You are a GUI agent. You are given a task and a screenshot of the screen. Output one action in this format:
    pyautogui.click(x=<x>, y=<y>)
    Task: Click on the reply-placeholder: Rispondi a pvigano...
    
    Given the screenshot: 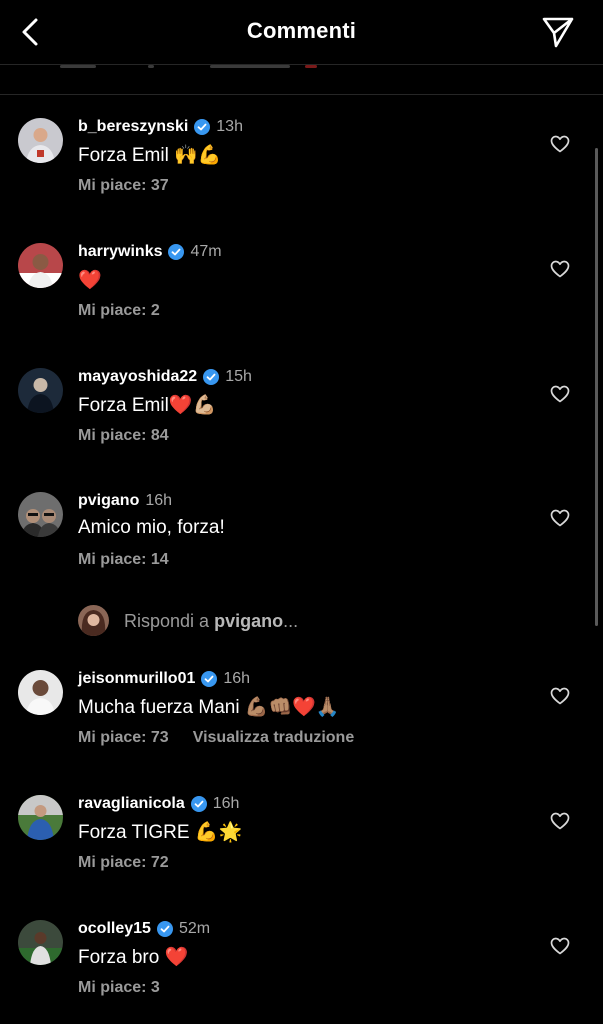 What is the action you would take?
    pyautogui.click(x=211, y=621)
    